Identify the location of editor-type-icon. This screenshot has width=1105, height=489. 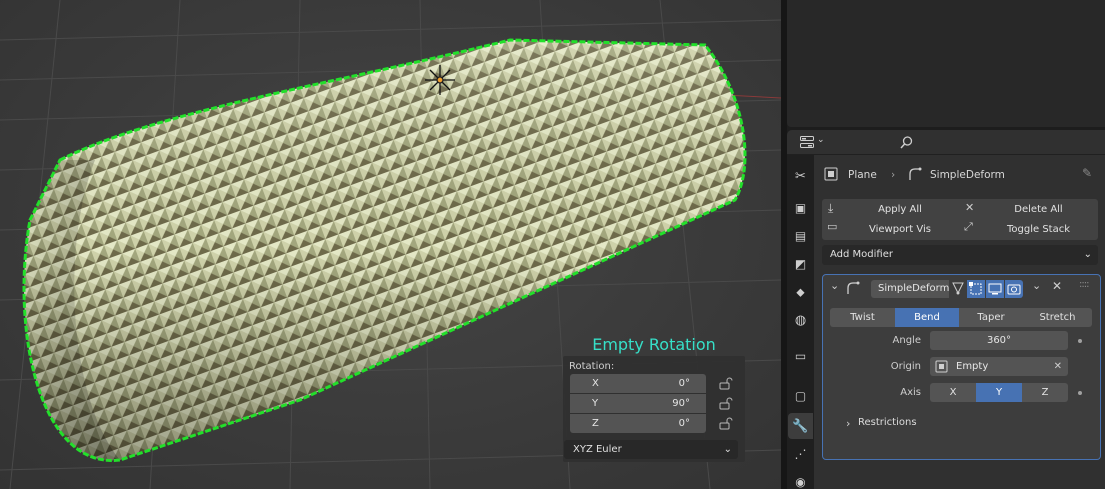
(807, 142).